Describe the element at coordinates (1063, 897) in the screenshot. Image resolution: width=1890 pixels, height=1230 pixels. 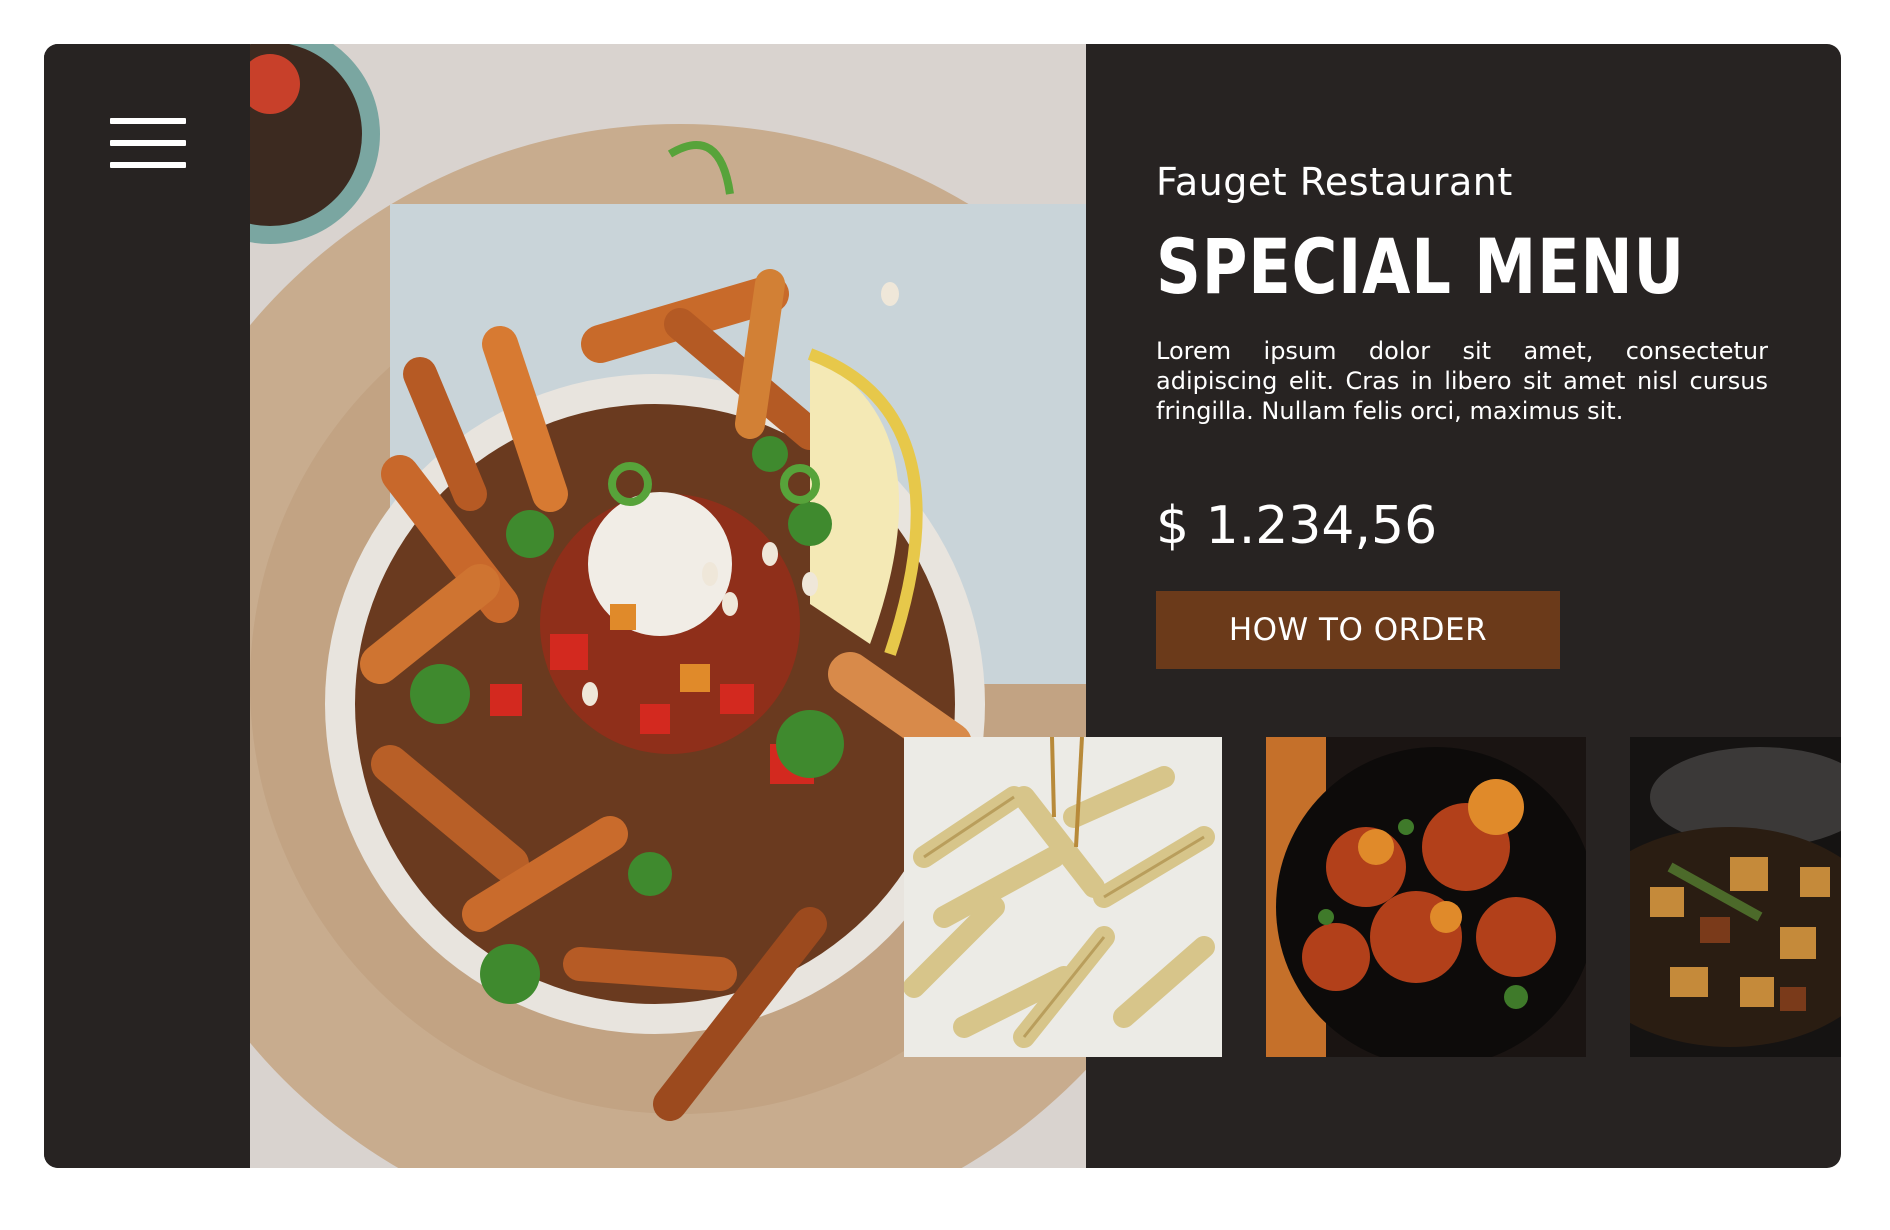
I see `thumbnail-pasta` at that location.